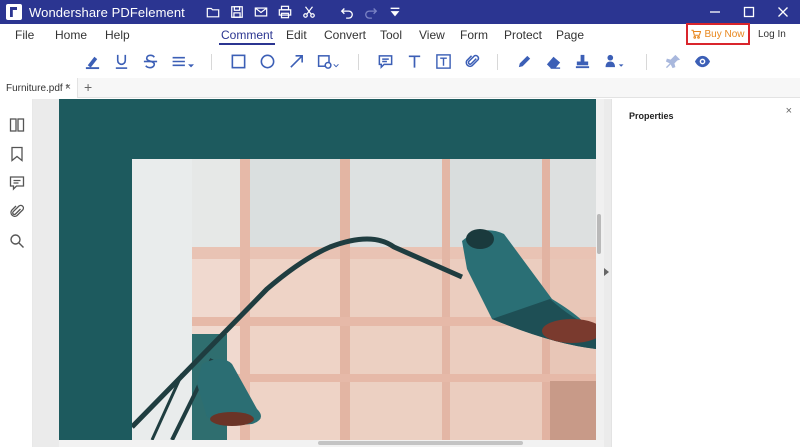  I want to click on close-icon, so click(783, 12).